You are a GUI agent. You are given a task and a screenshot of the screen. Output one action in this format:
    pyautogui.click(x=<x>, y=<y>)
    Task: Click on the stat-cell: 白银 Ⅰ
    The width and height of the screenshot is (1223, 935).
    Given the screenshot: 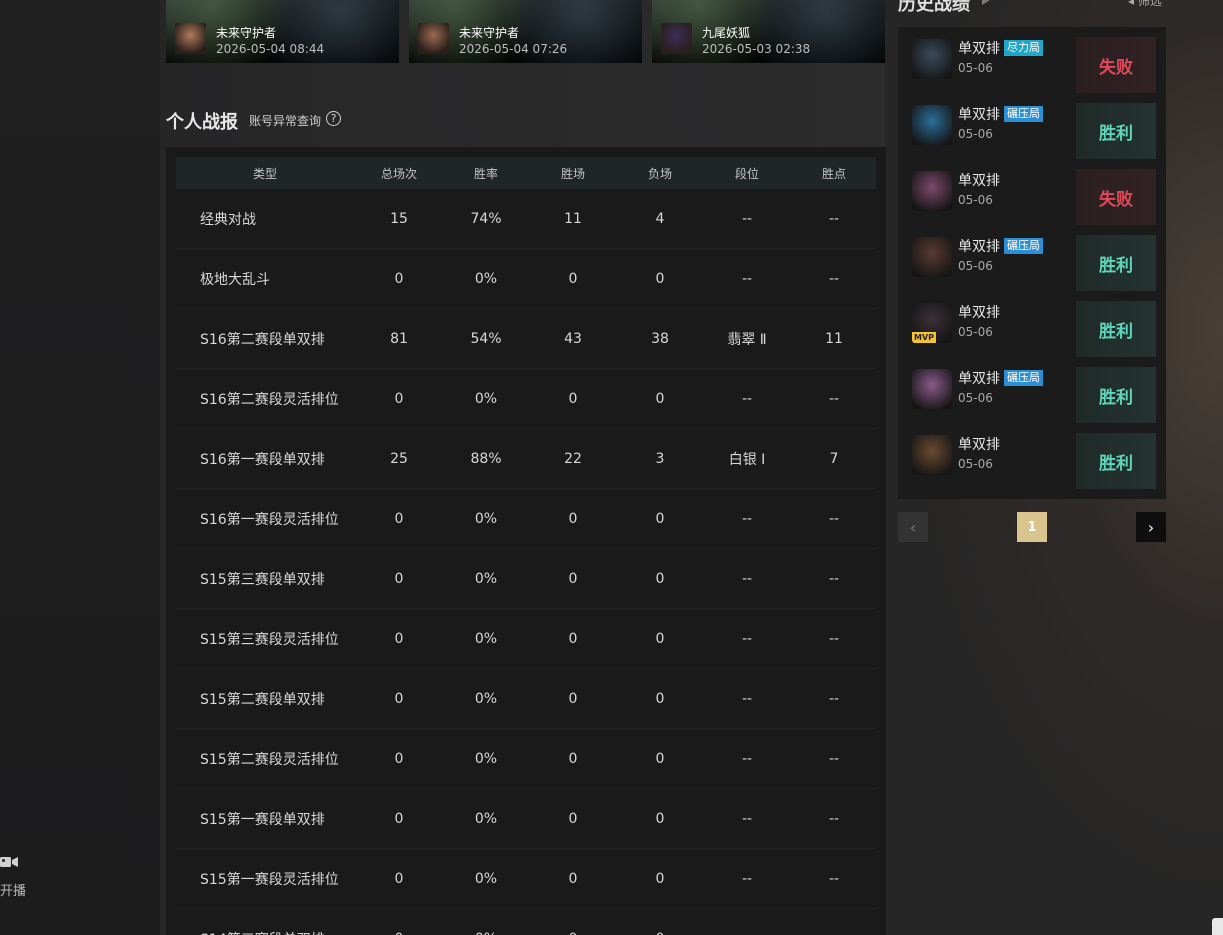 What is the action you would take?
    pyautogui.click(x=747, y=459)
    